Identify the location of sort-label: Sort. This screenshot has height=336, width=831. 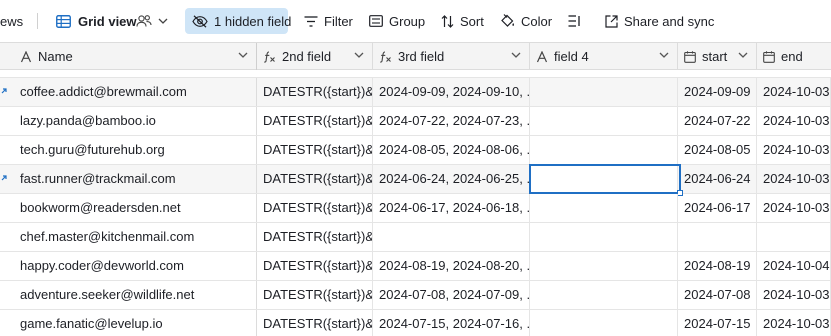
(472, 21).